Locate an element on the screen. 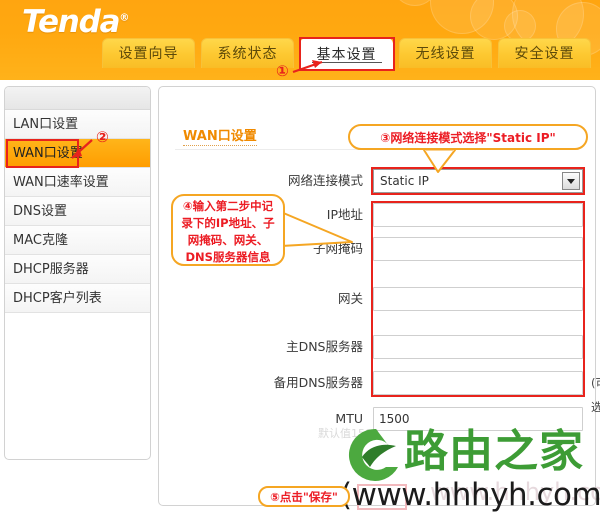  tab-basic-settings: 基本设置 is located at coordinates (346, 54).